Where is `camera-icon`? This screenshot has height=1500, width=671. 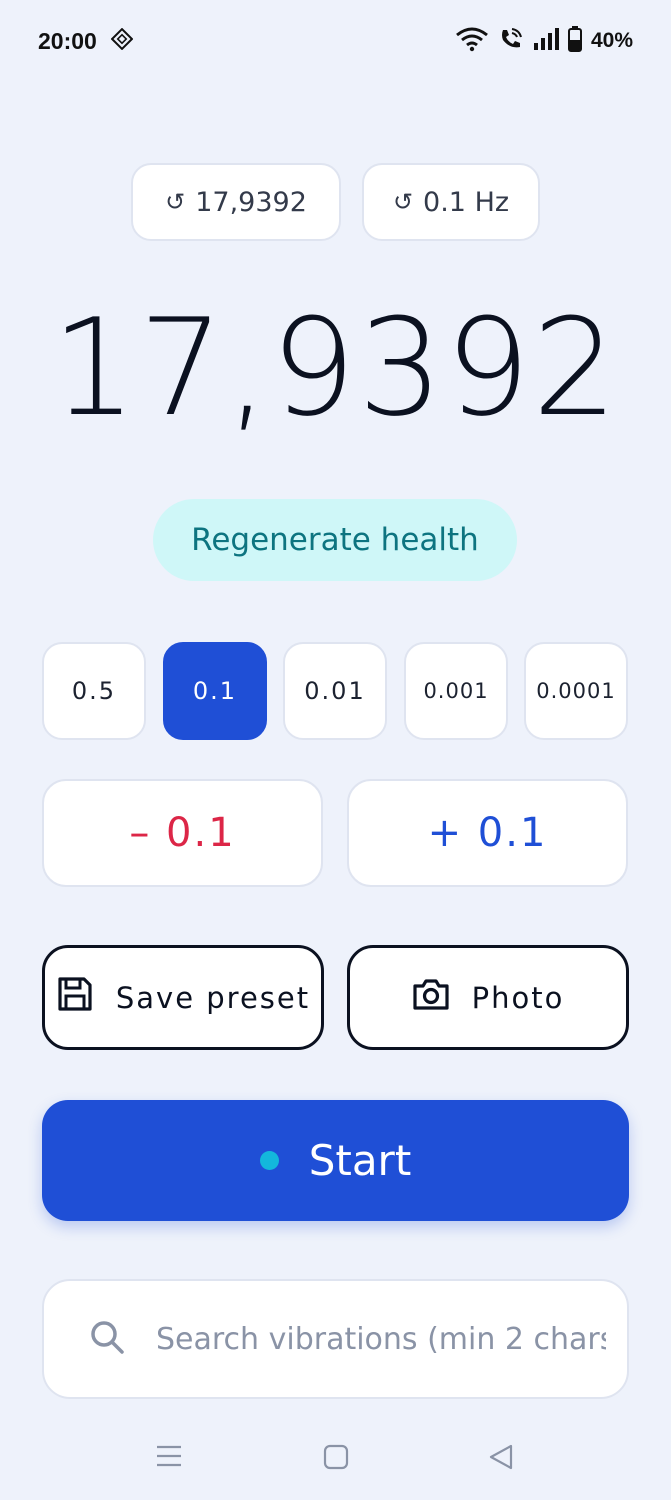 camera-icon is located at coordinates (431, 997).